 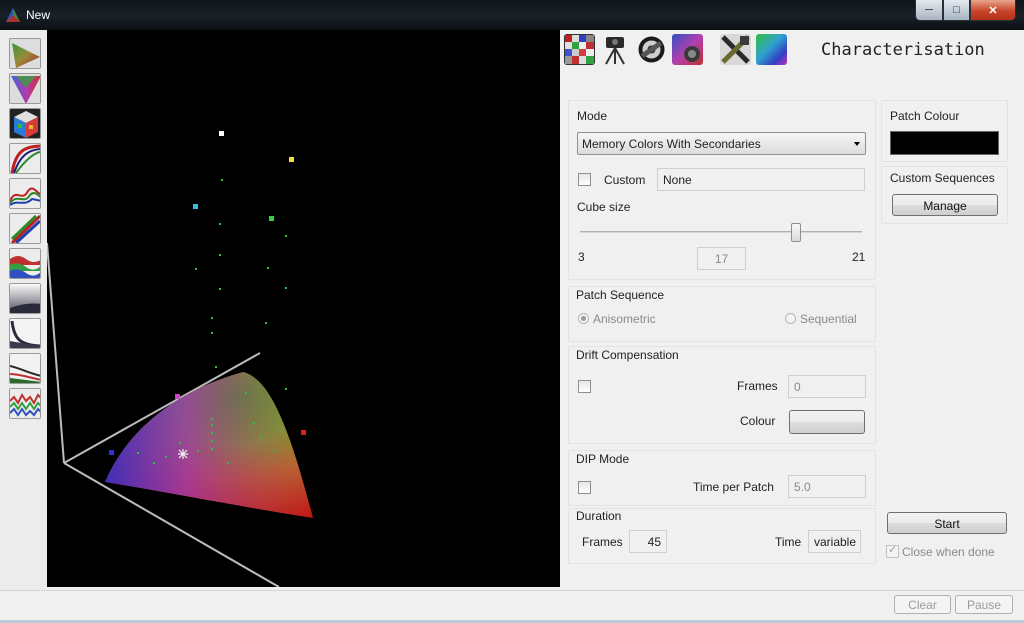 I want to click on maximize-button: □, so click(x=956, y=10).